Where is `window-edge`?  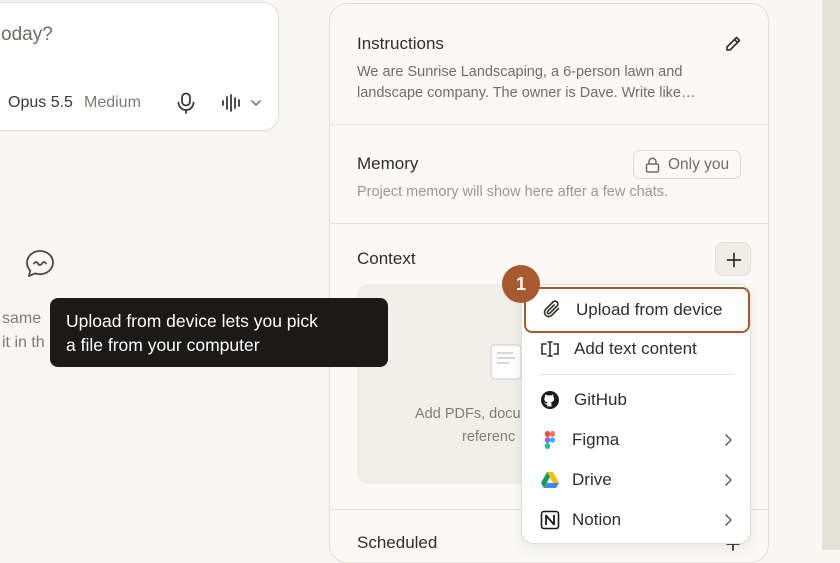 window-edge is located at coordinates (831, 275).